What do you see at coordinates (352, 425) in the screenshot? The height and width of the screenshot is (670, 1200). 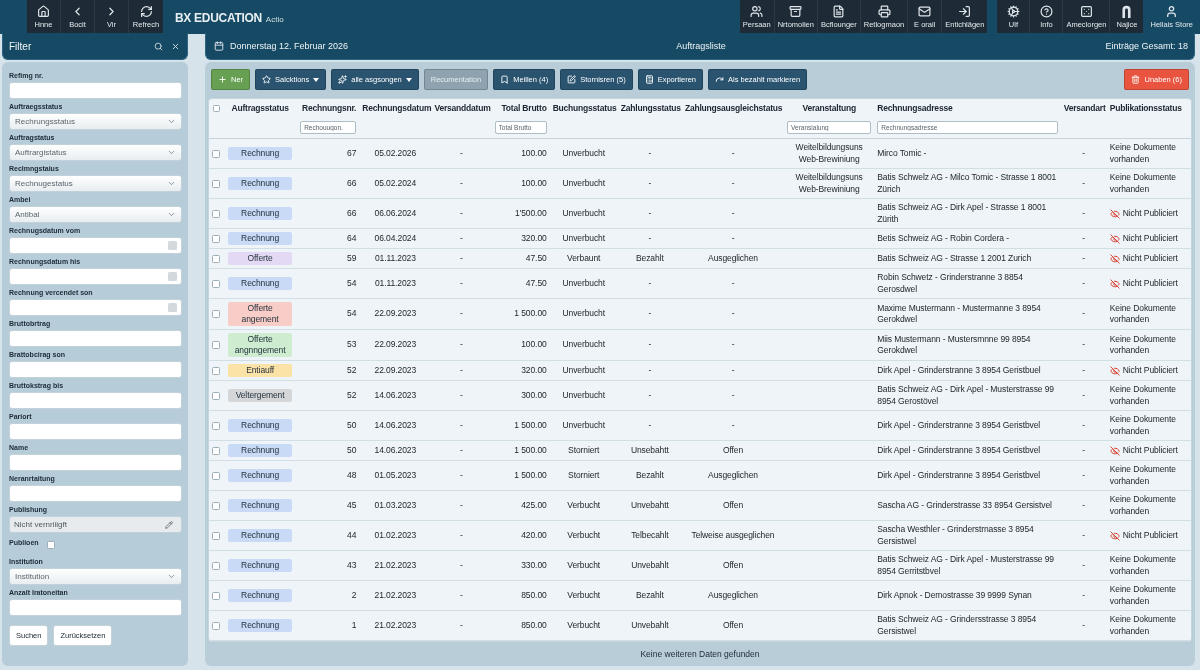 I see `table-cell: 50` at bounding box center [352, 425].